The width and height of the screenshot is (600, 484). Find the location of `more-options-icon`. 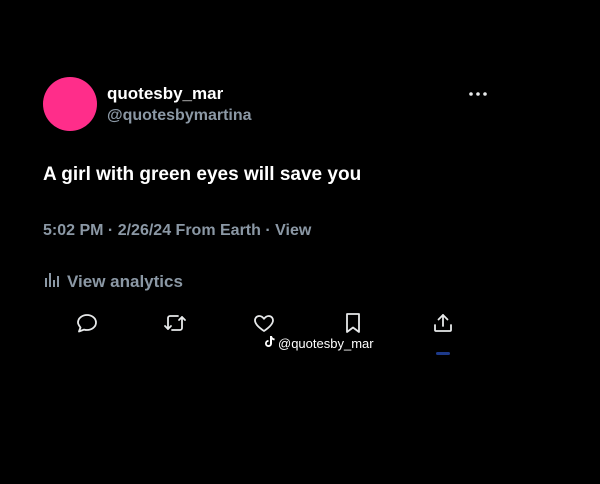

more-options-icon is located at coordinates (478, 94).